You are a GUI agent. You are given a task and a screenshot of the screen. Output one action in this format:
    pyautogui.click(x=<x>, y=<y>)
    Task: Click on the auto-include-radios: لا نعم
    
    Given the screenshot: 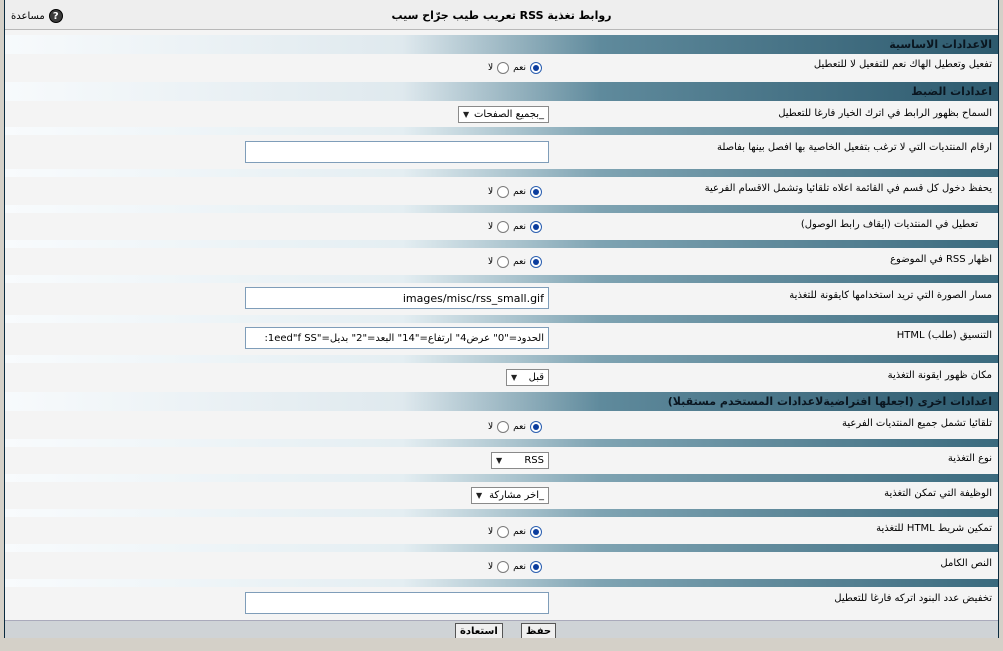 What is the action you would take?
    pyautogui.click(x=515, y=192)
    